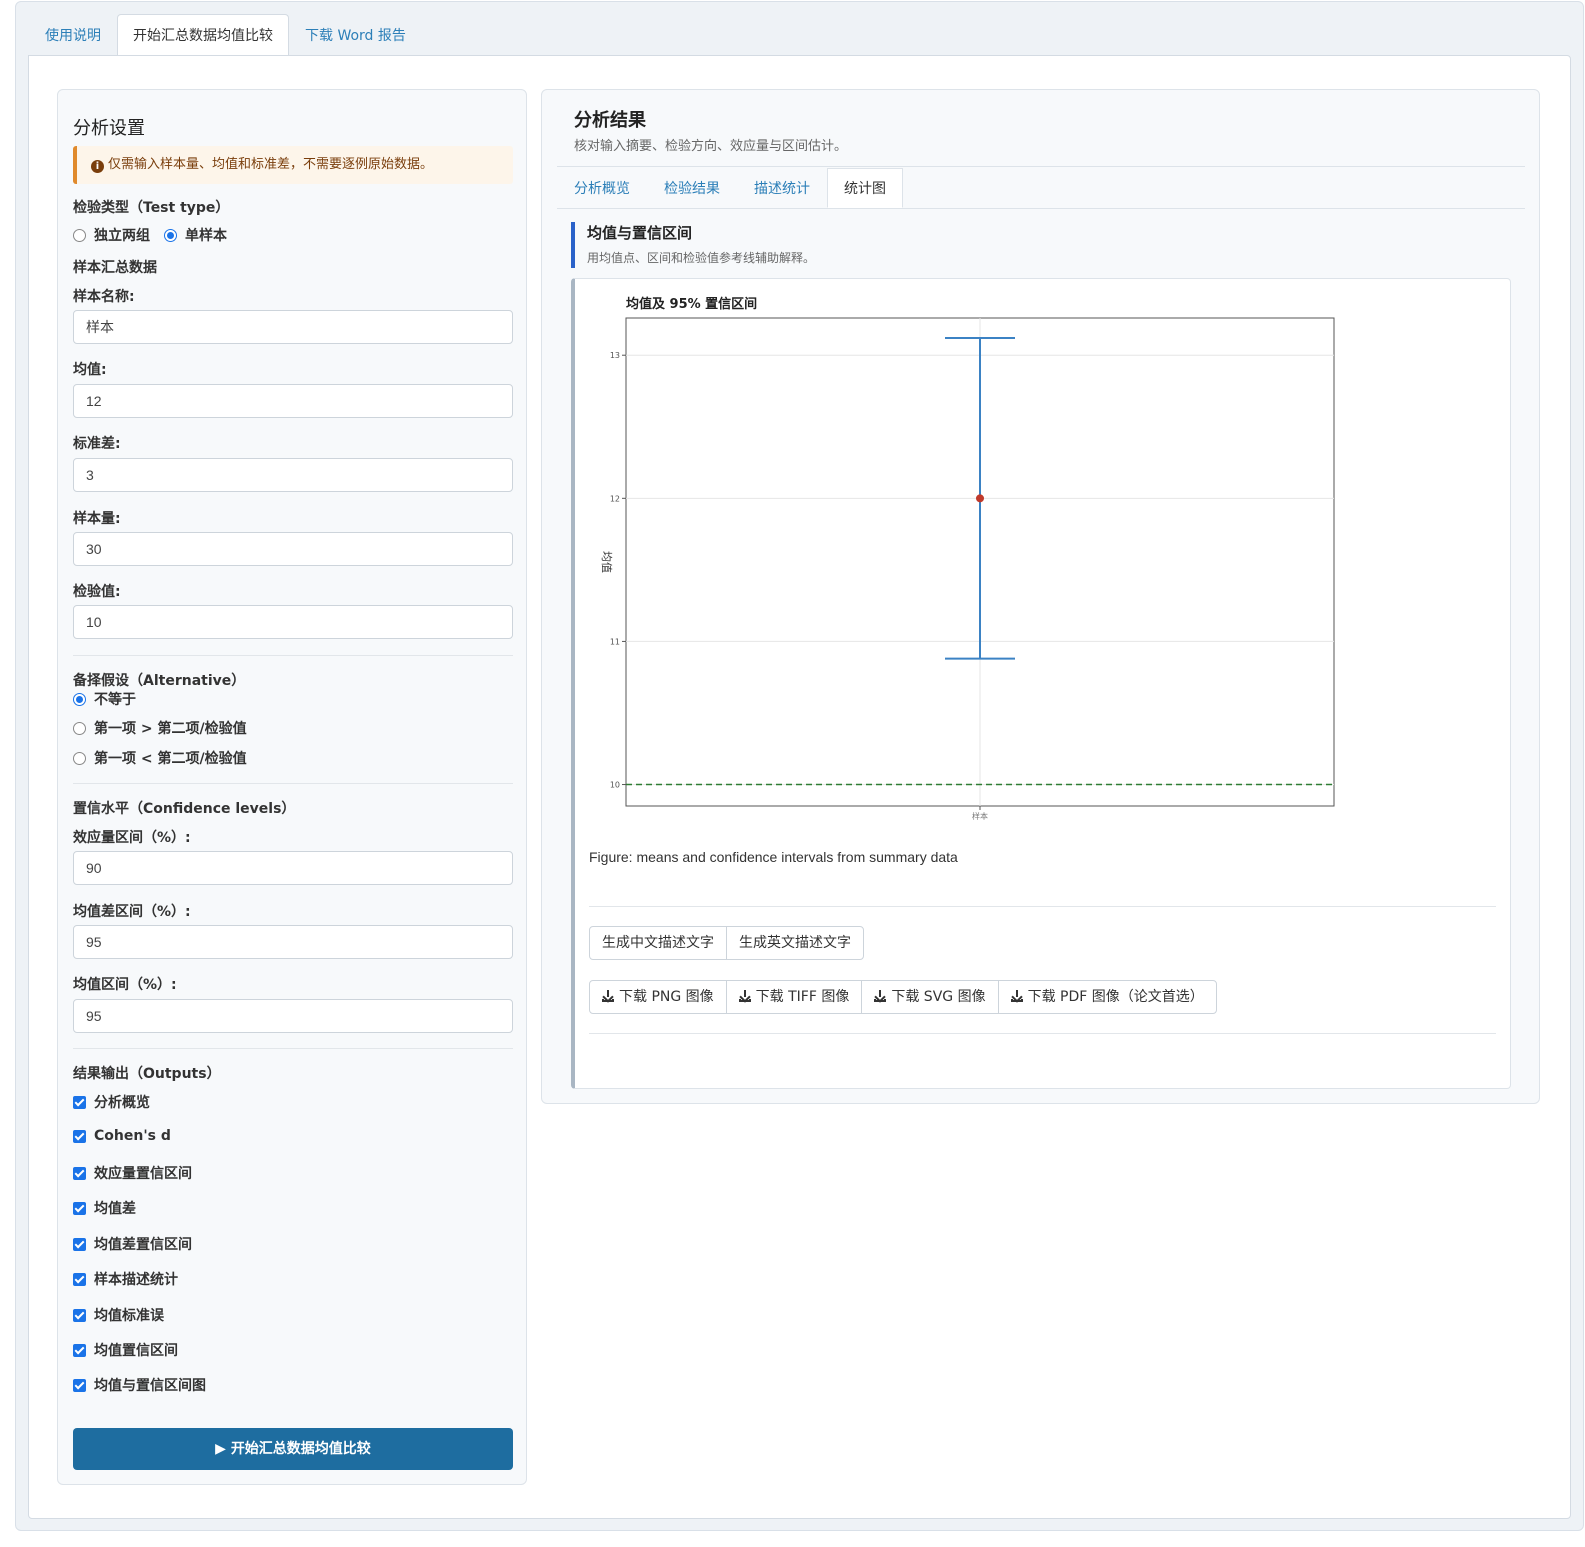  I want to click on main-tabs: 使用说明 开始汇总数据均值比较 下载 Word 报告, so click(225, 35).